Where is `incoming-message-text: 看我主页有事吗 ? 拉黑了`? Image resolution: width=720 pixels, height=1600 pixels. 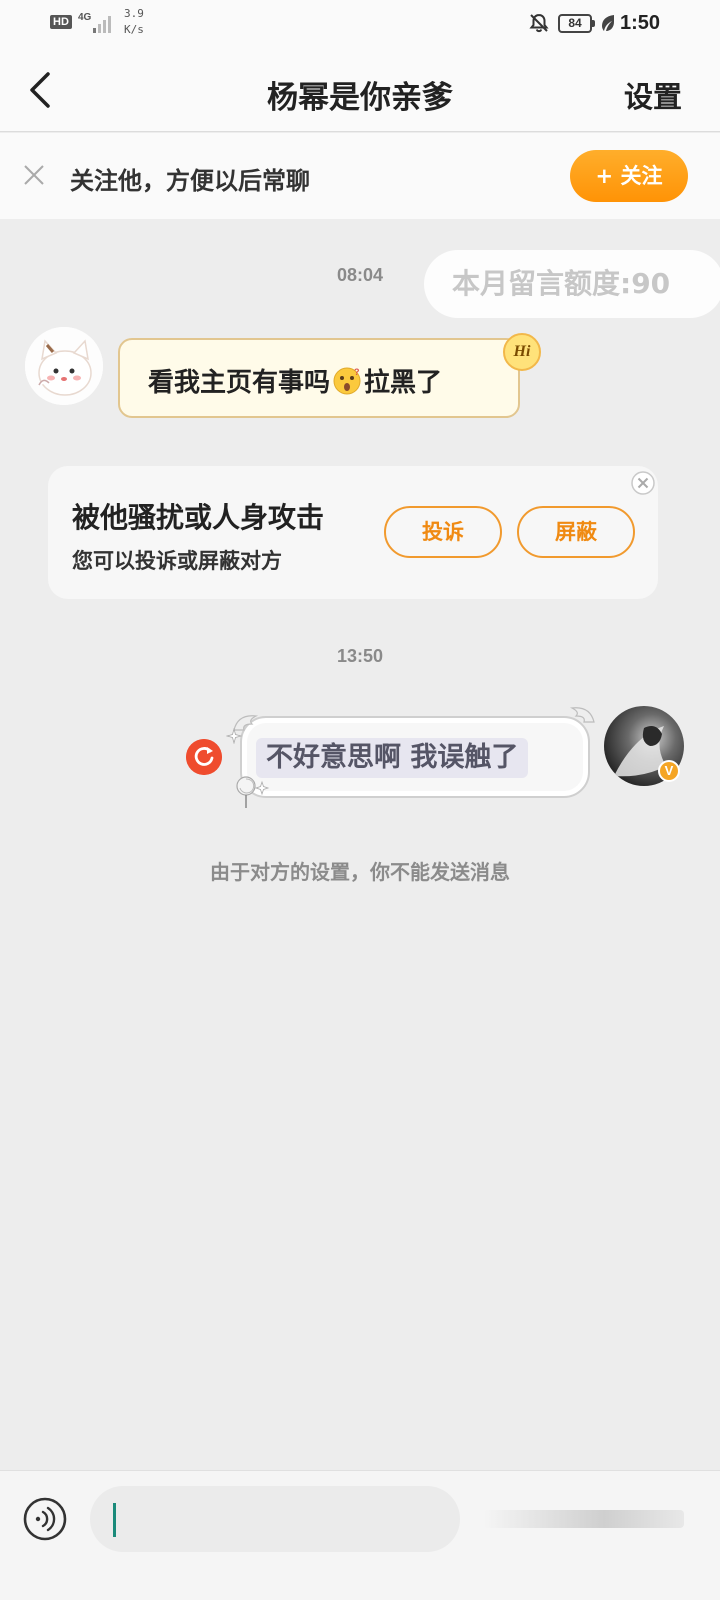 incoming-message-text: 看我主页有事吗 ? 拉黑了 is located at coordinates (295, 380).